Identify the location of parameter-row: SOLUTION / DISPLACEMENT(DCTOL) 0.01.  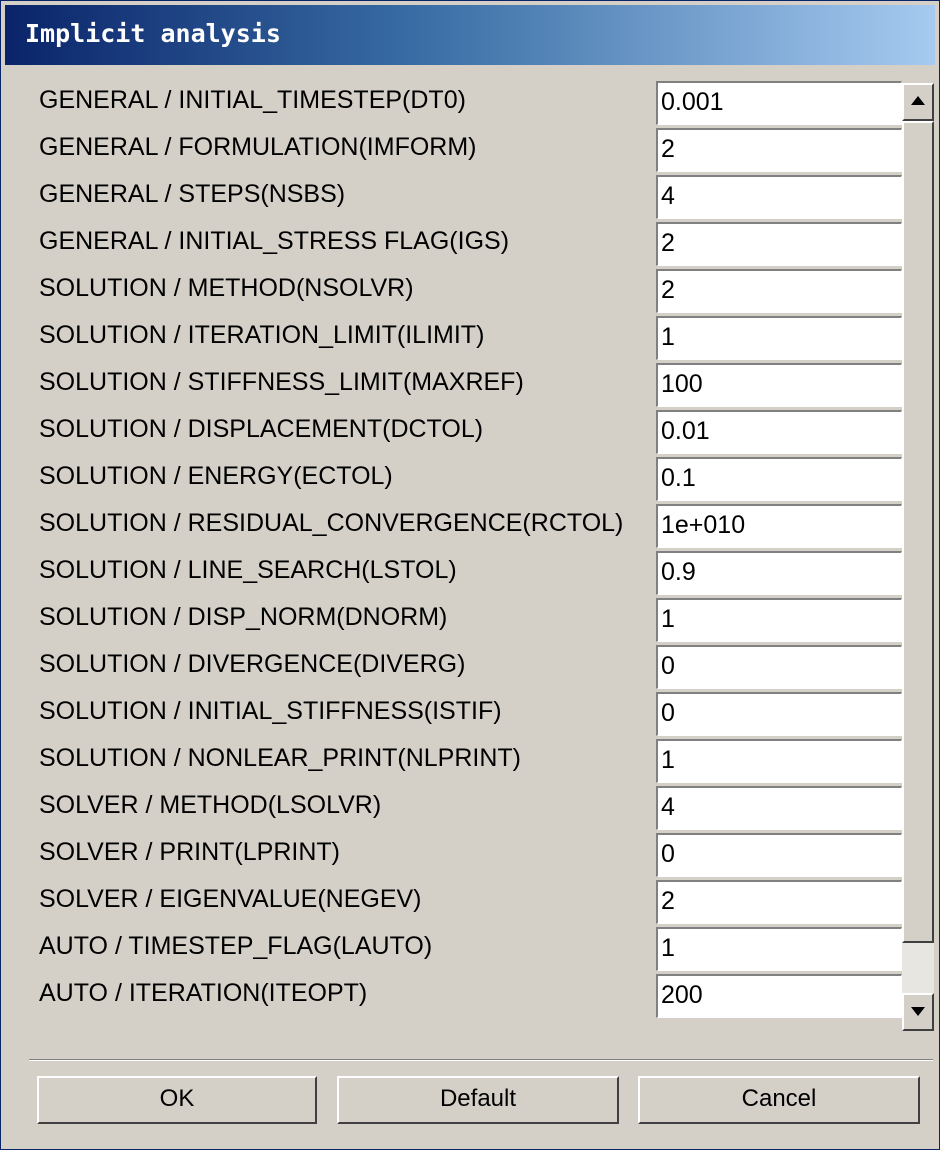
(451, 433).